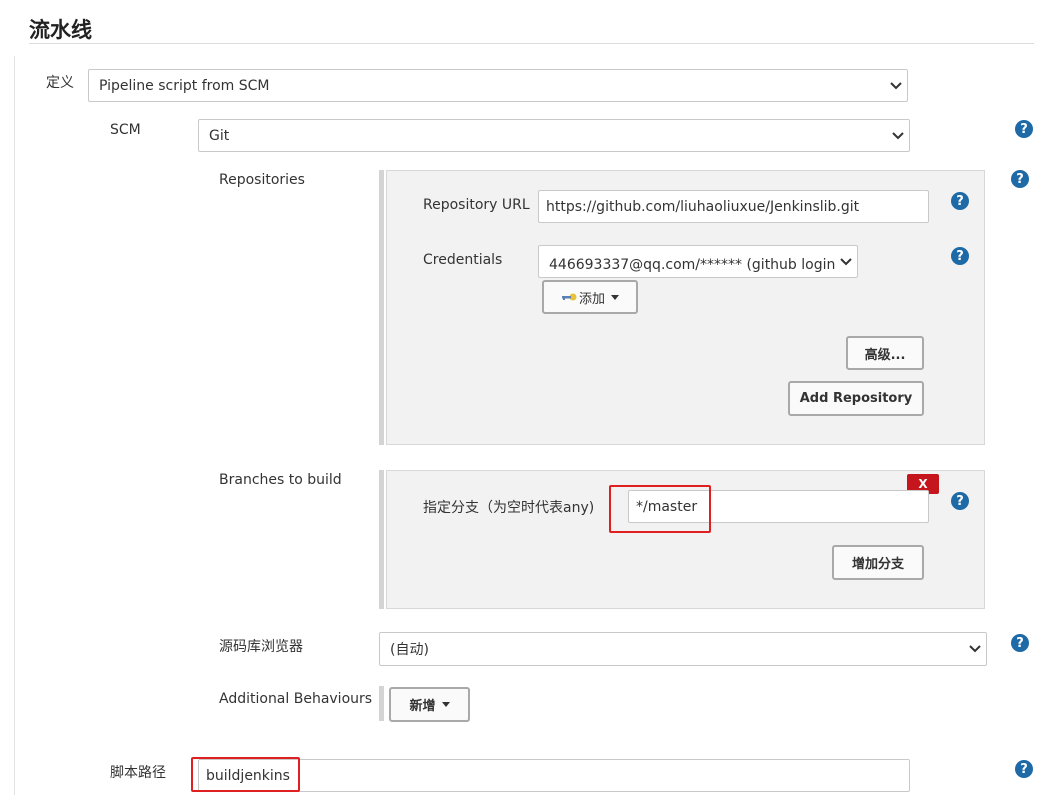  I want to click on add-credentials-button: 添加, so click(590, 297).